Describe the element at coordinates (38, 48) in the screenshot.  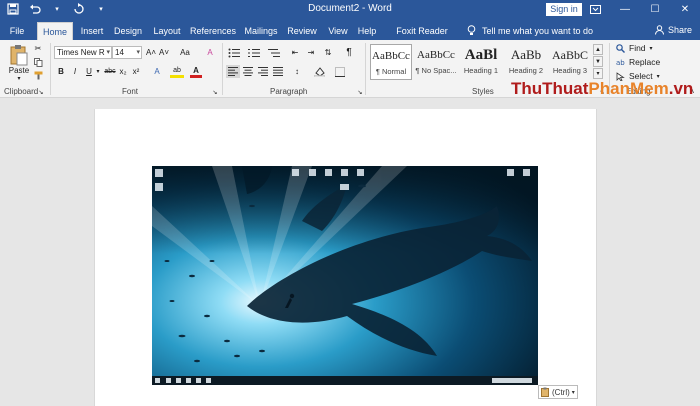
I see `cut-icon: ✂` at that location.